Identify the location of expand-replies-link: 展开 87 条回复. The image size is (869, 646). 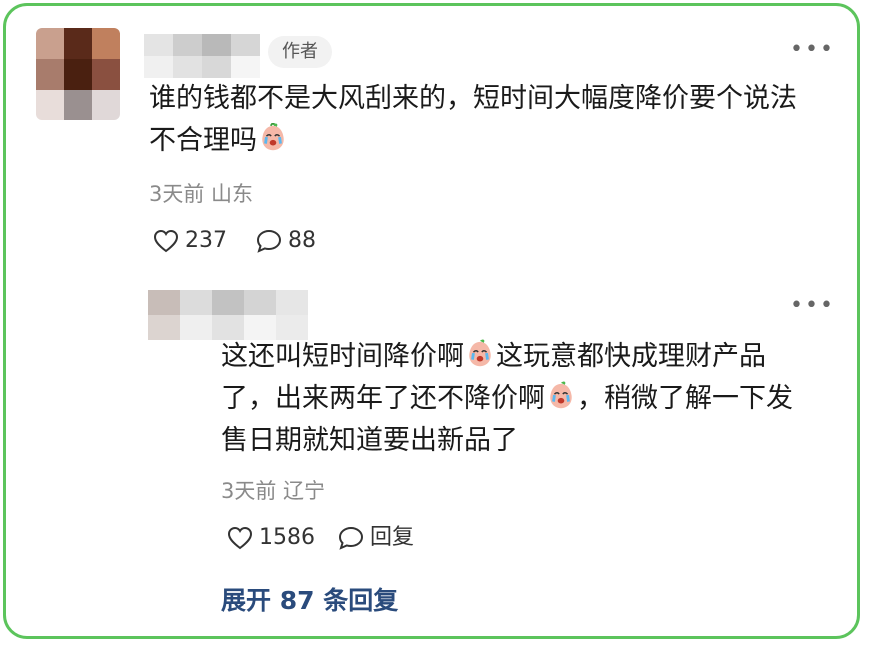
(309, 601).